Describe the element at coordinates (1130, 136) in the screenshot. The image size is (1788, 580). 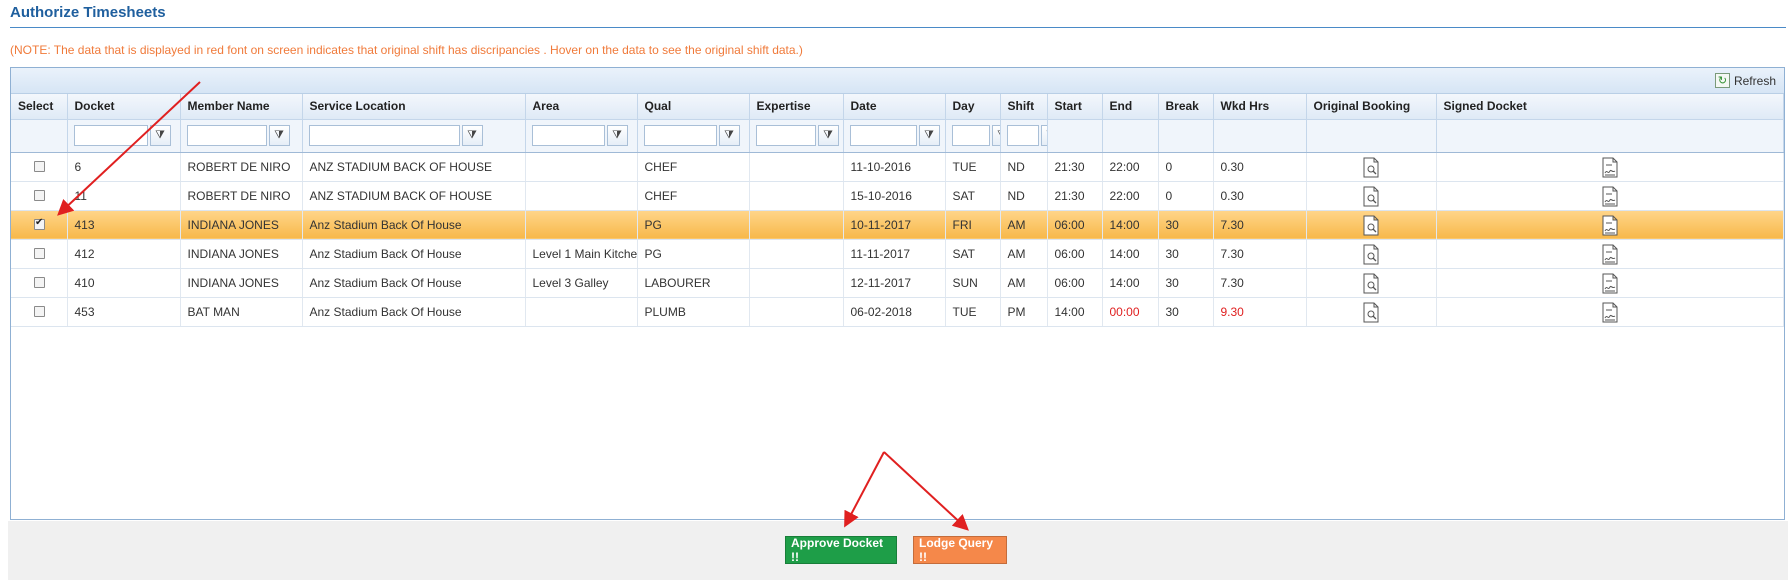
I see `filter-cell-end` at that location.